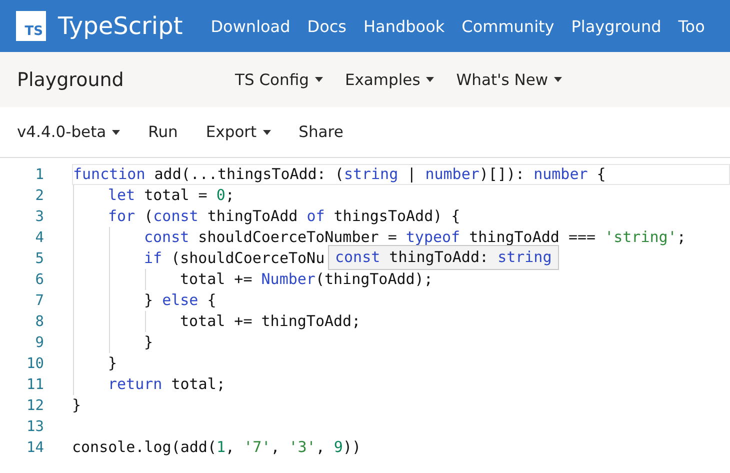  Describe the element at coordinates (163, 132) in the screenshot. I see `toolbar-button: Run` at that location.